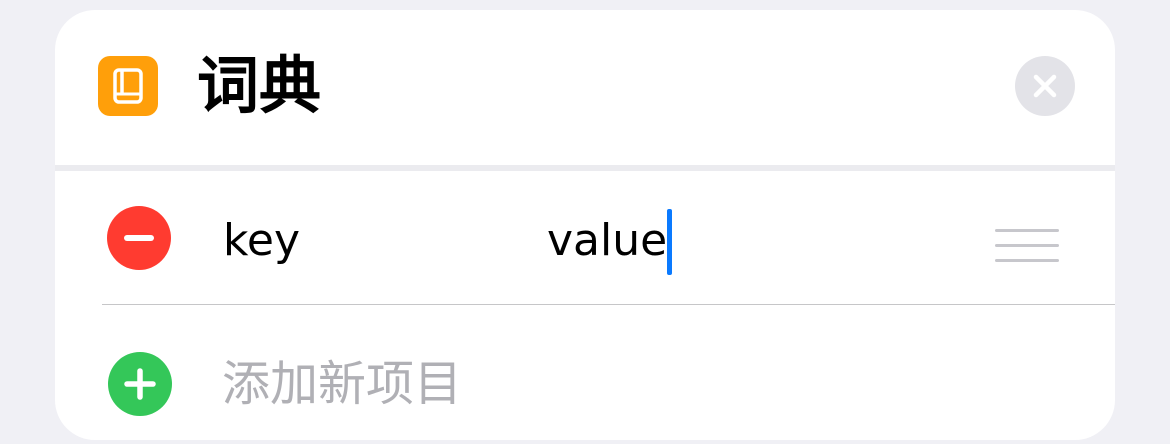 Image resolution: width=1170 pixels, height=444 pixels. I want to click on close-icon, so click(1045, 86).